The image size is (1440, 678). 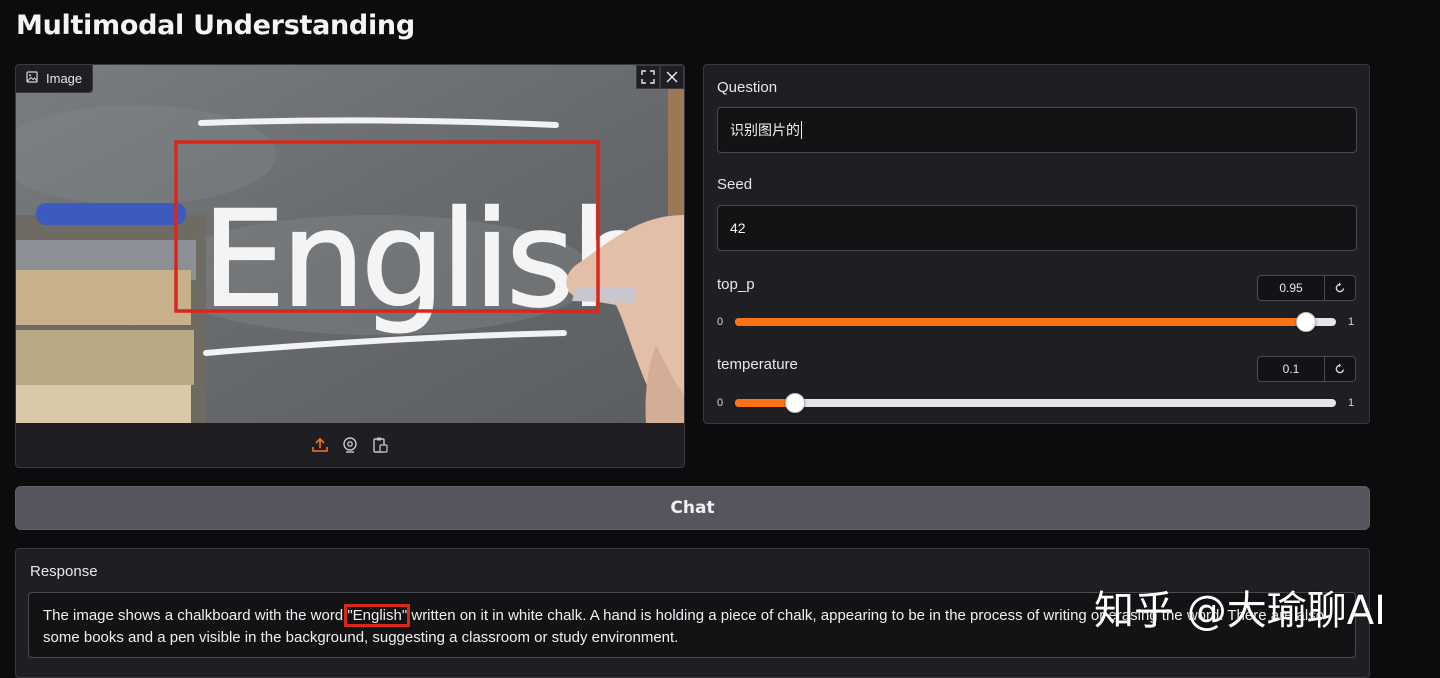 What do you see at coordinates (64, 571) in the screenshot?
I see `response-label: Response` at bounding box center [64, 571].